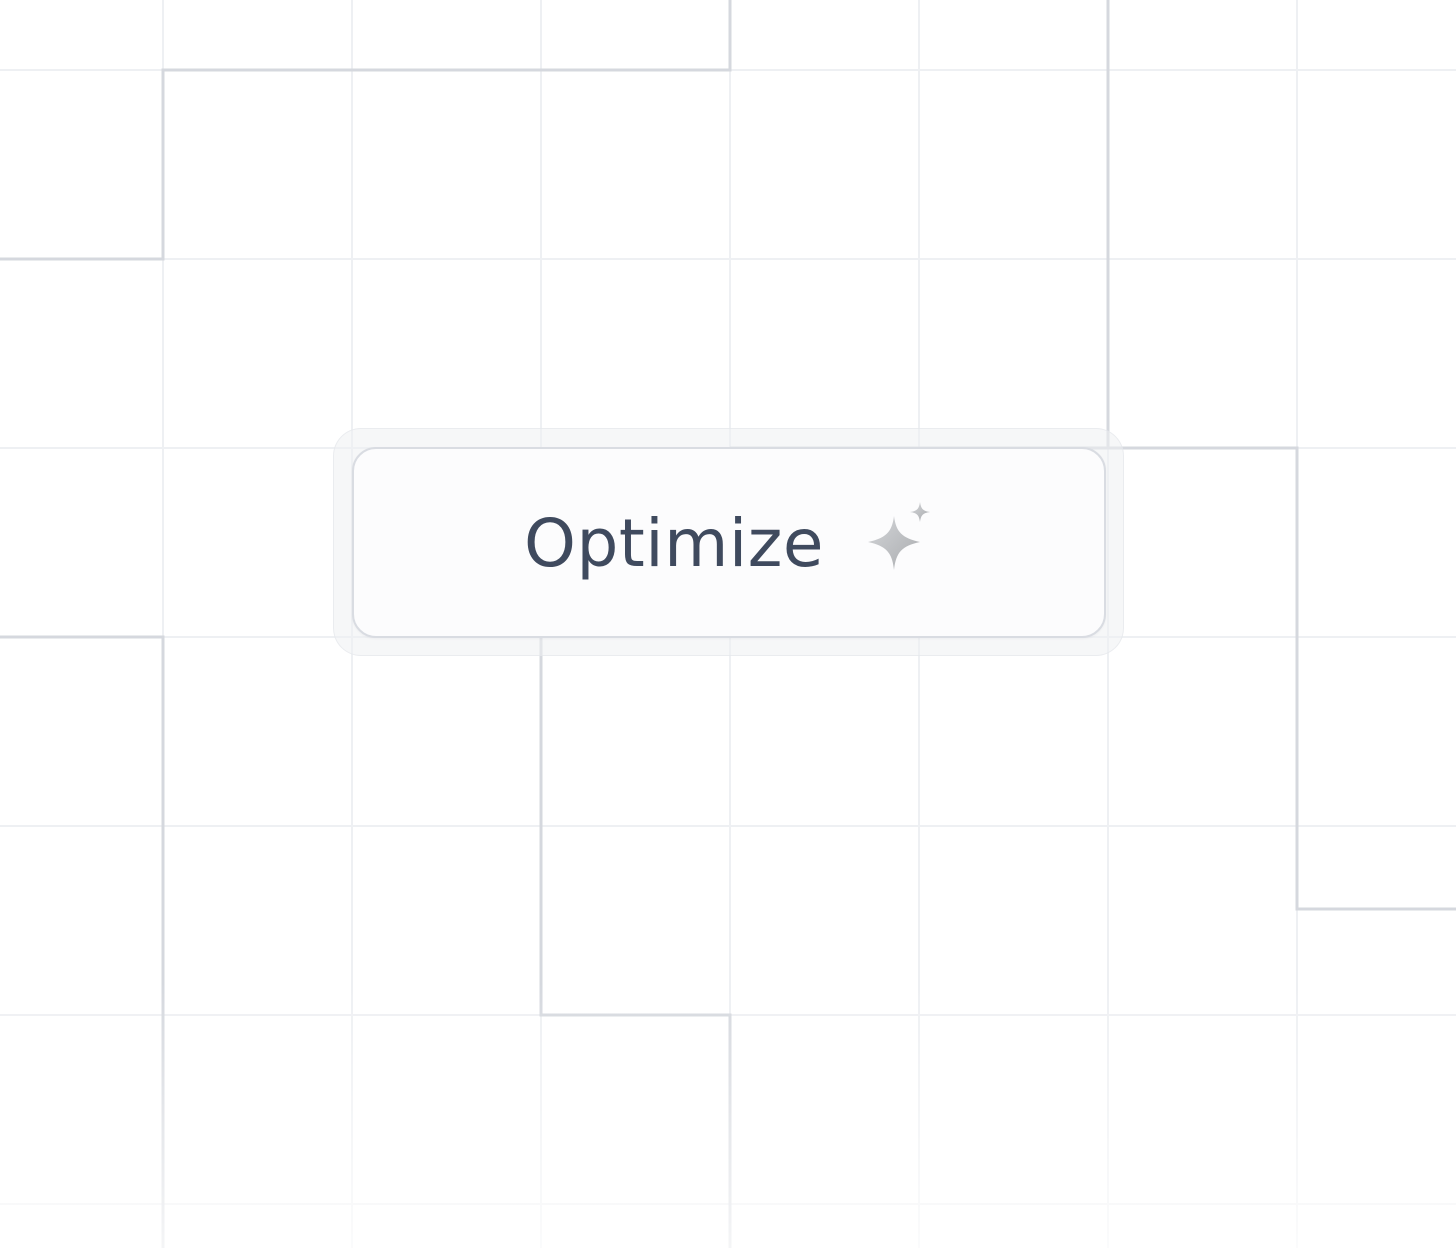 Image resolution: width=1456 pixels, height=1248 pixels. I want to click on optimize-button: Optimize, so click(729, 542).